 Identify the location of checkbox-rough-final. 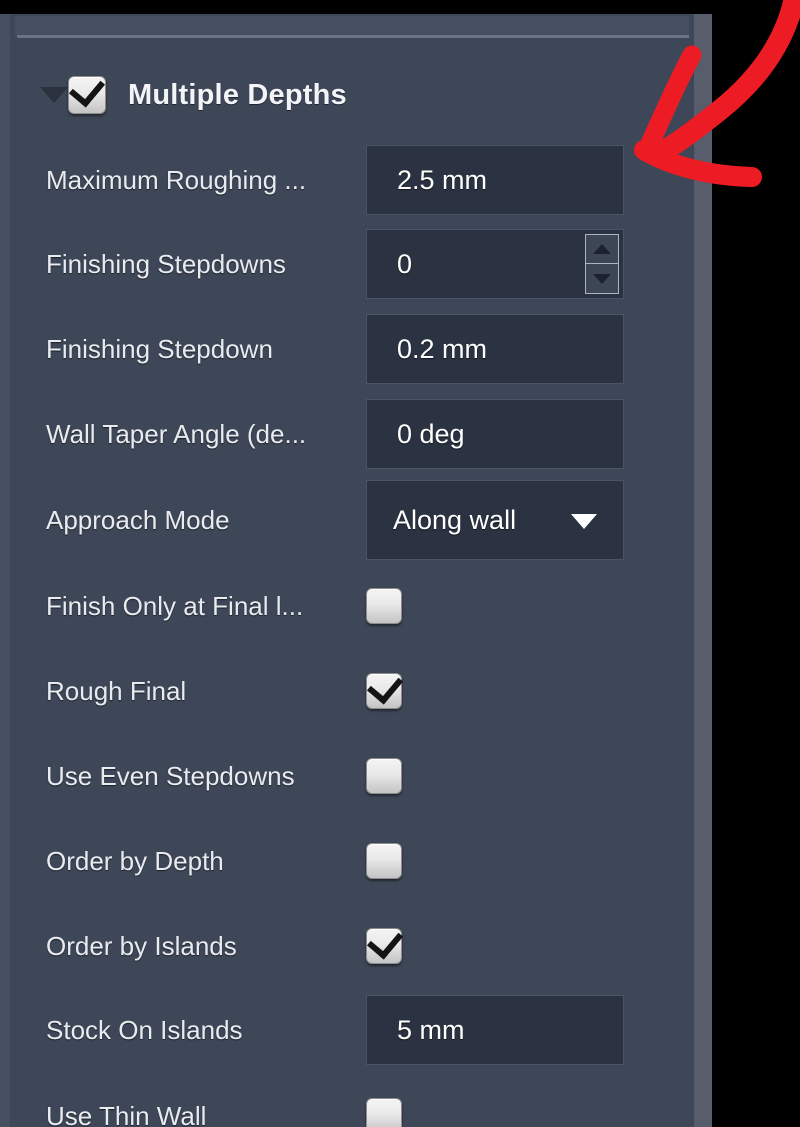
(385, 688).